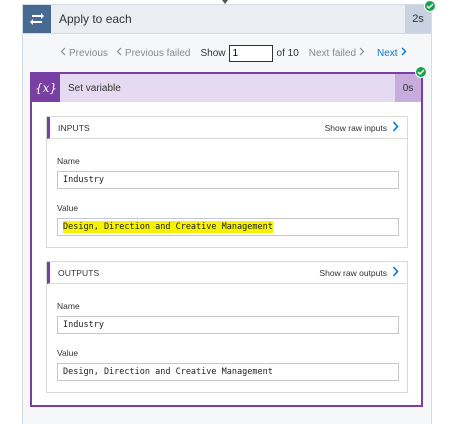 The image size is (474, 424). I want to click on output-value-label: Value, so click(68, 353).